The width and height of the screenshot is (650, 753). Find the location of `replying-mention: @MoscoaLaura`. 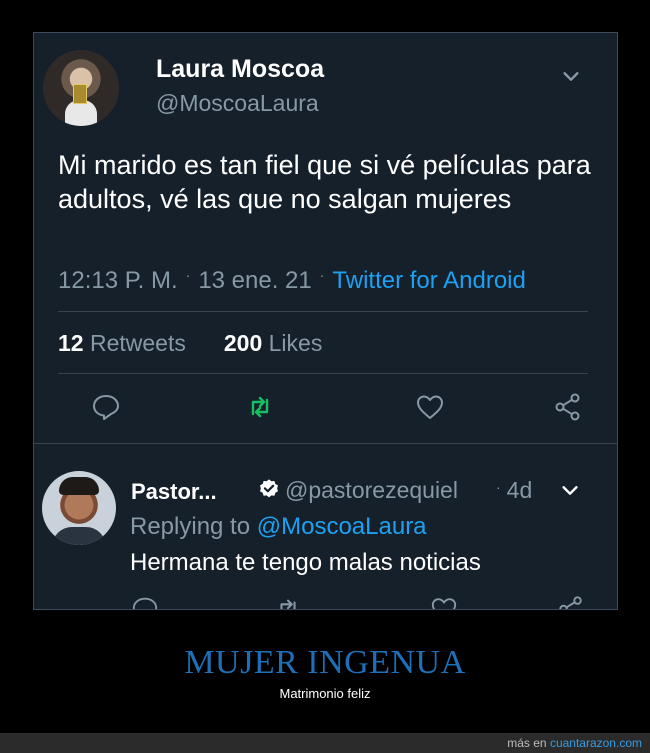

replying-mention: @MoscoaLaura is located at coordinates (342, 526).